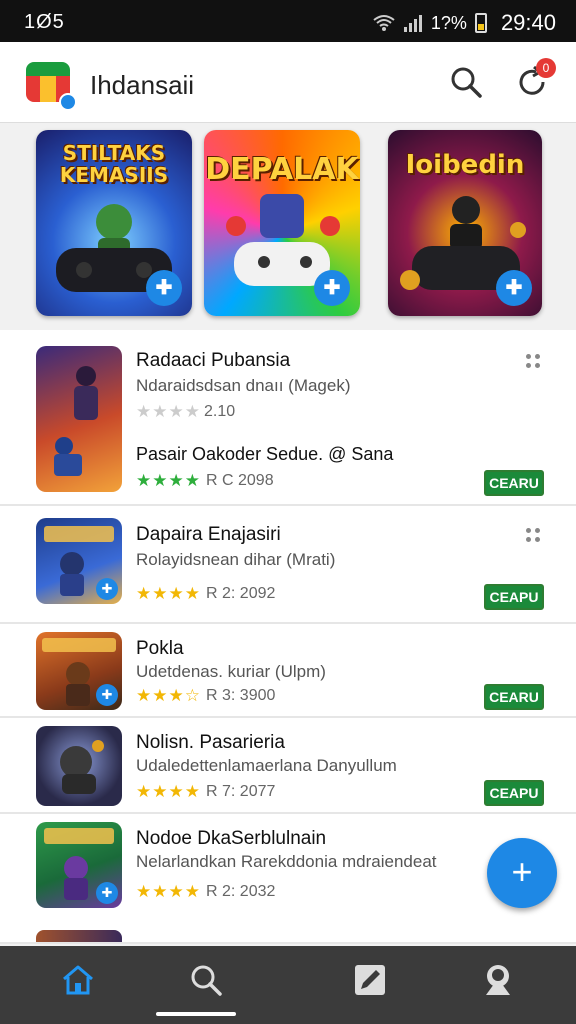 The width and height of the screenshot is (576, 1024). I want to click on item-title: Pokla, so click(160, 648).